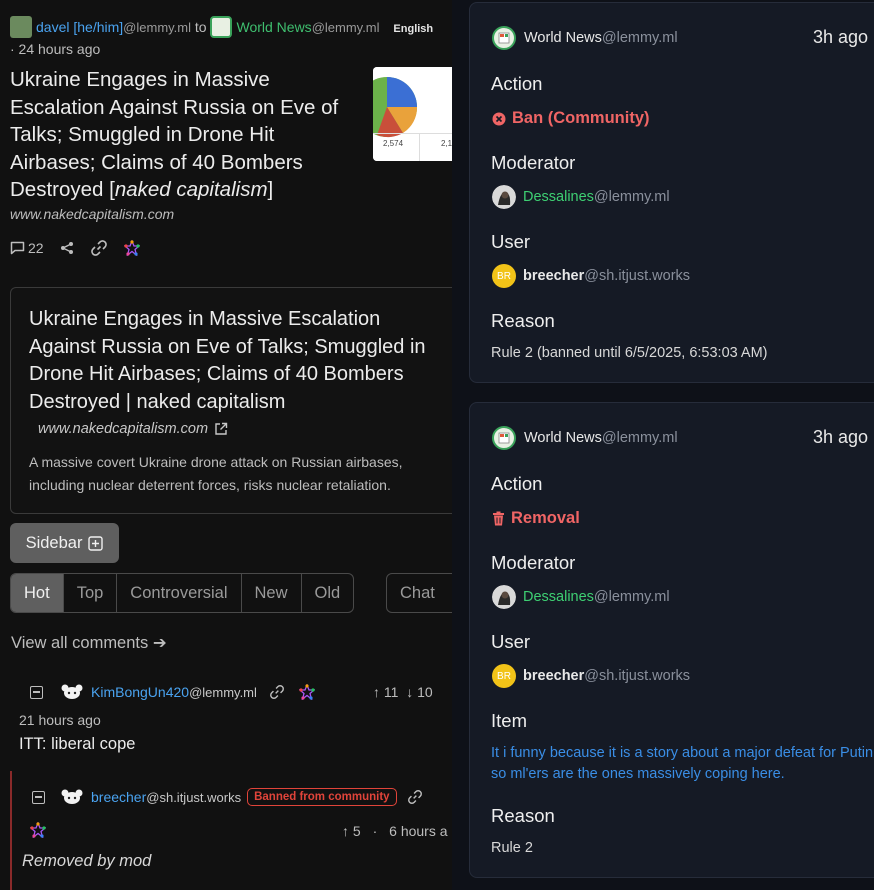  I want to click on post-thumbnail: 2,574 2,1, so click(412, 114).